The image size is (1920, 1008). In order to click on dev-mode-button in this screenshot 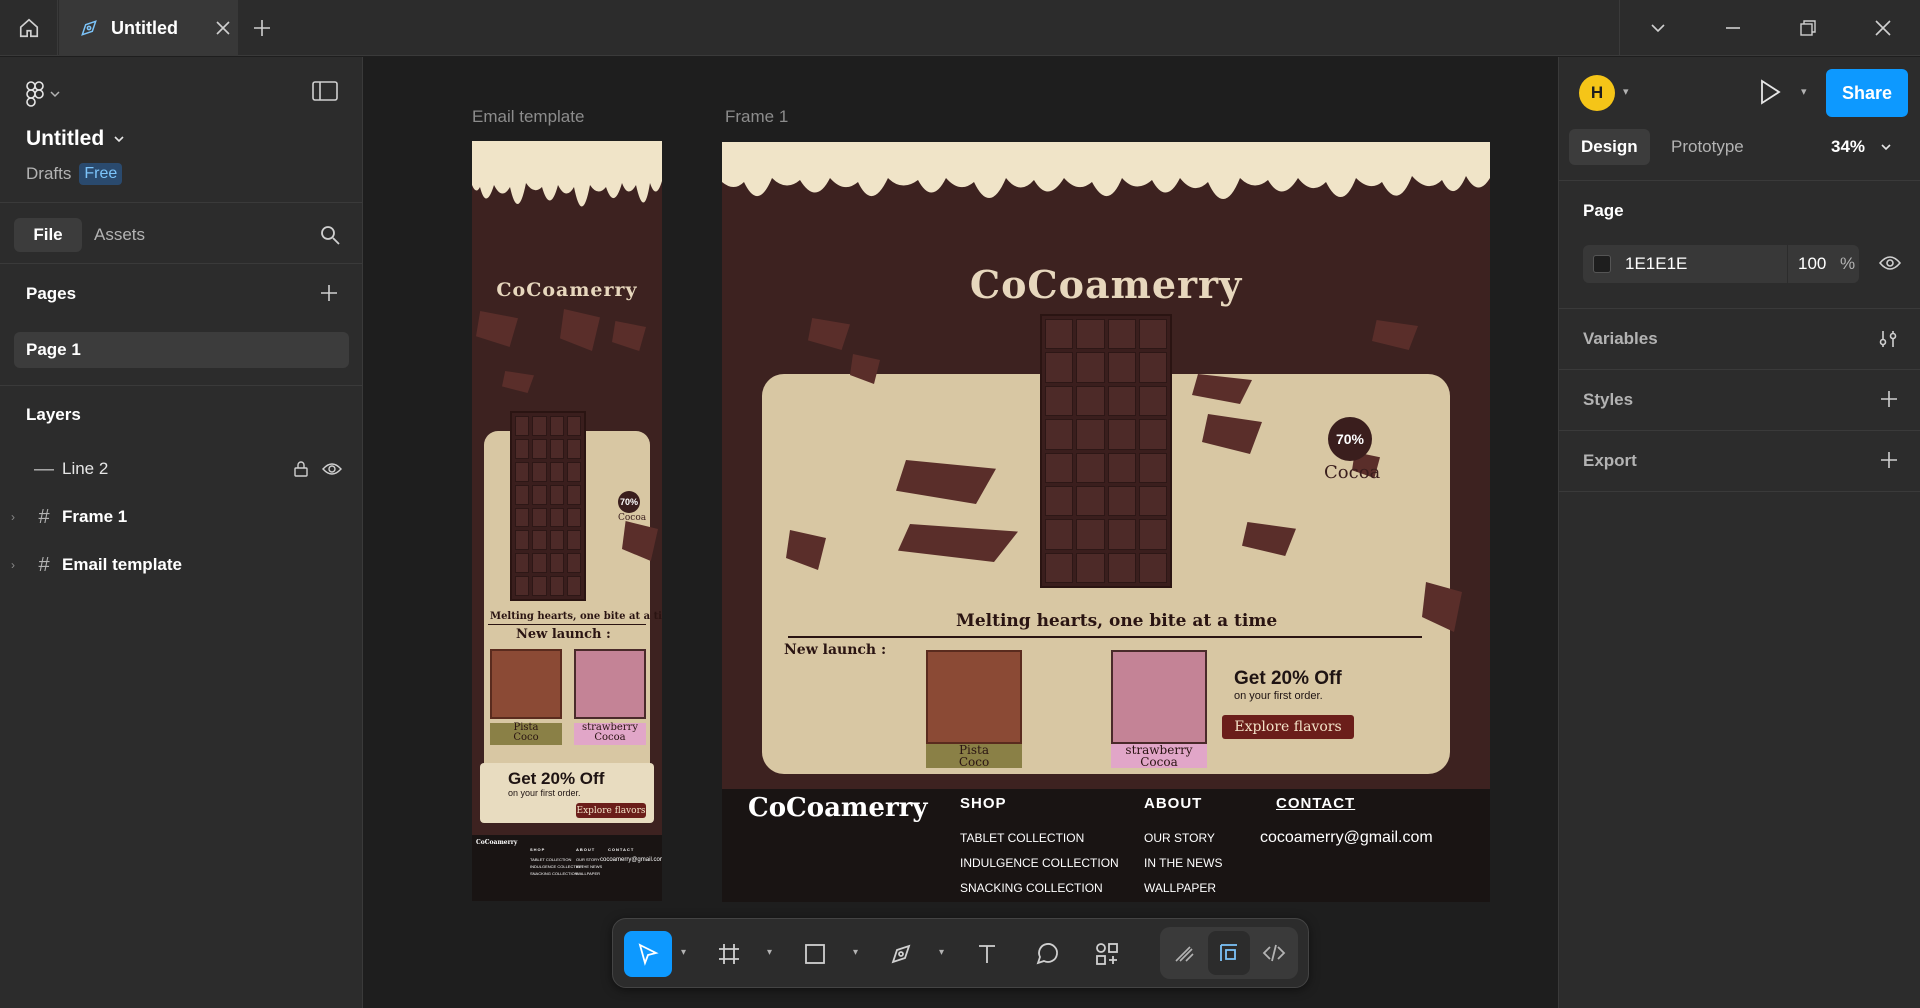, I will do `click(1274, 953)`.